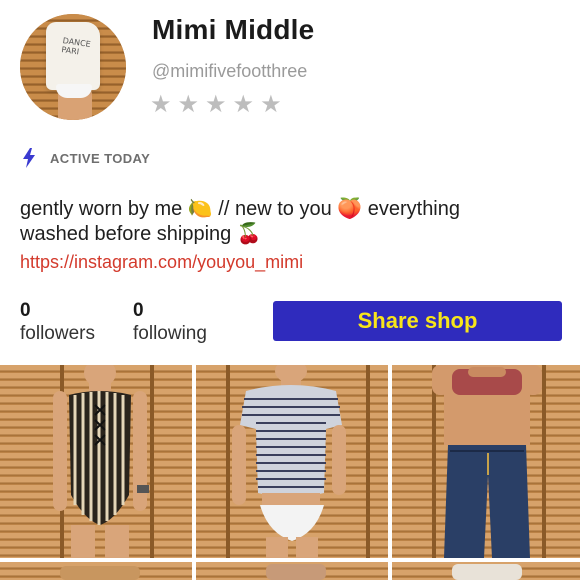 This screenshot has width=580, height=580. I want to click on activity-label: ACTIVE TODAY, so click(100, 158).